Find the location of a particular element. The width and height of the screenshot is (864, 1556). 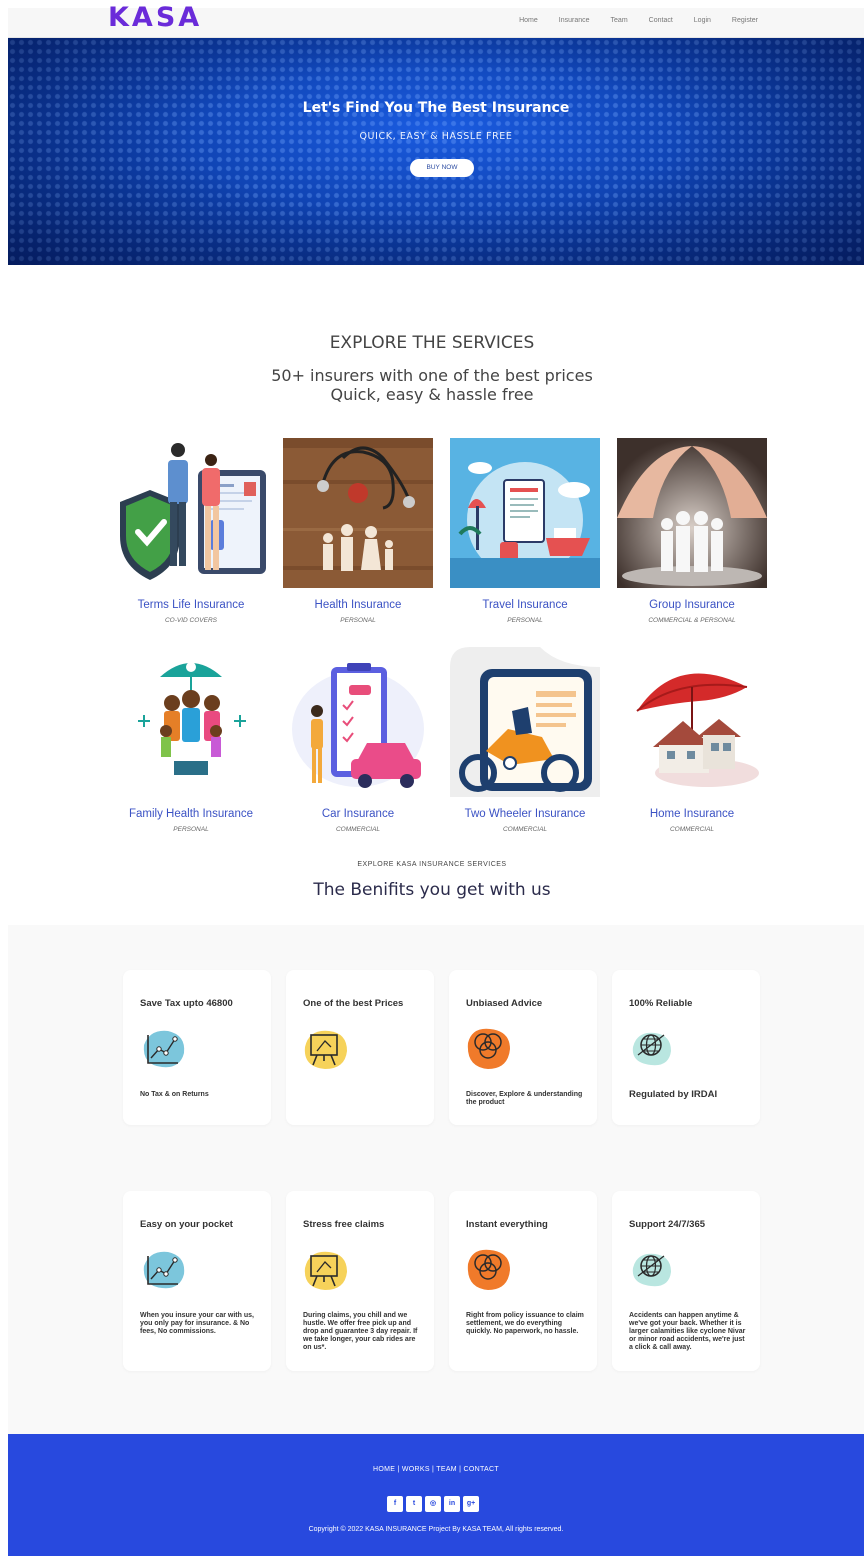

service-card-family-health: Family Health Insurance PERSONAL is located at coordinates (191, 740).